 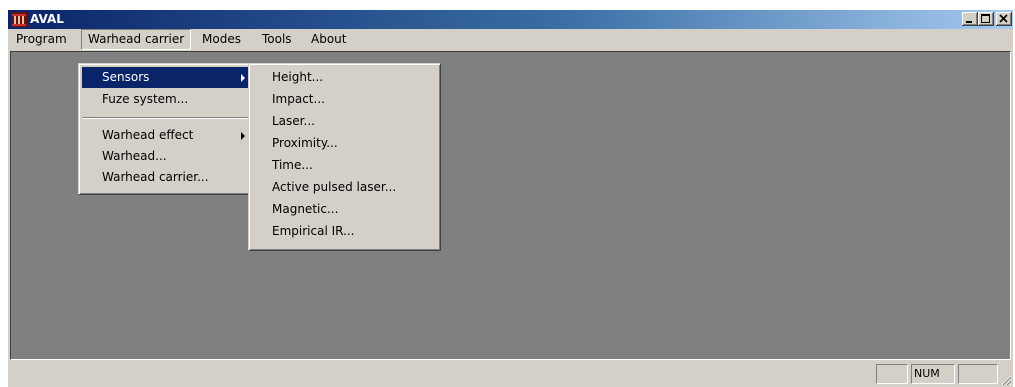 What do you see at coordinates (969, 22) in the screenshot?
I see `minimize-icon` at bounding box center [969, 22].